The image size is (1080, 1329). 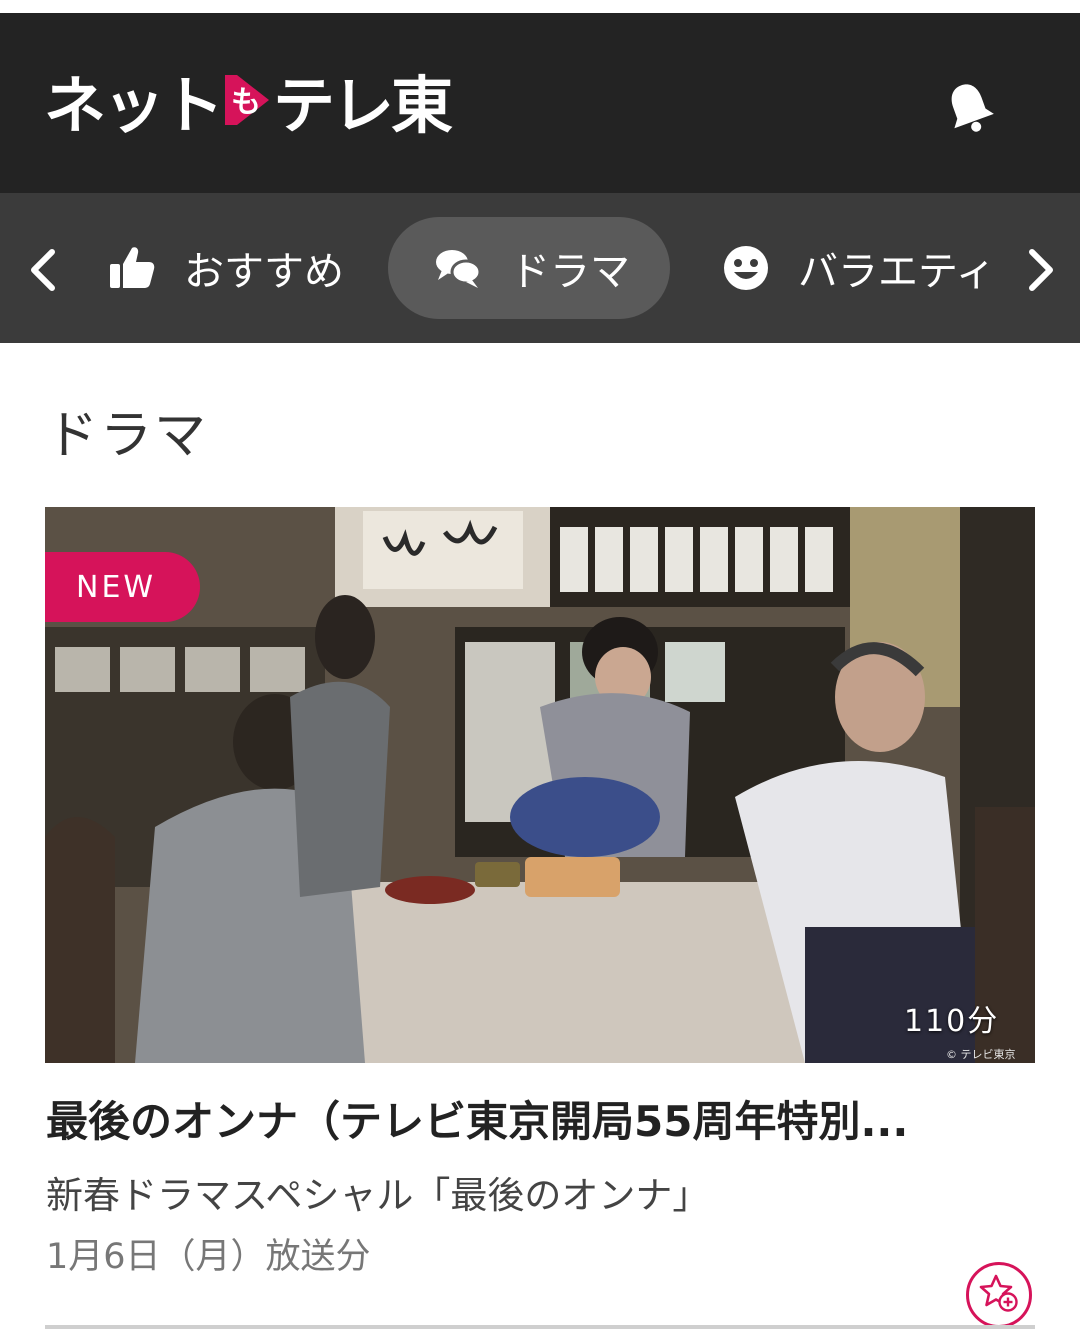 What do you see at coordinates (208, 1257) in the screenshot?
I see `broadcast-date: 1月6日（月）放送分` at bounding box center [208, 1257].